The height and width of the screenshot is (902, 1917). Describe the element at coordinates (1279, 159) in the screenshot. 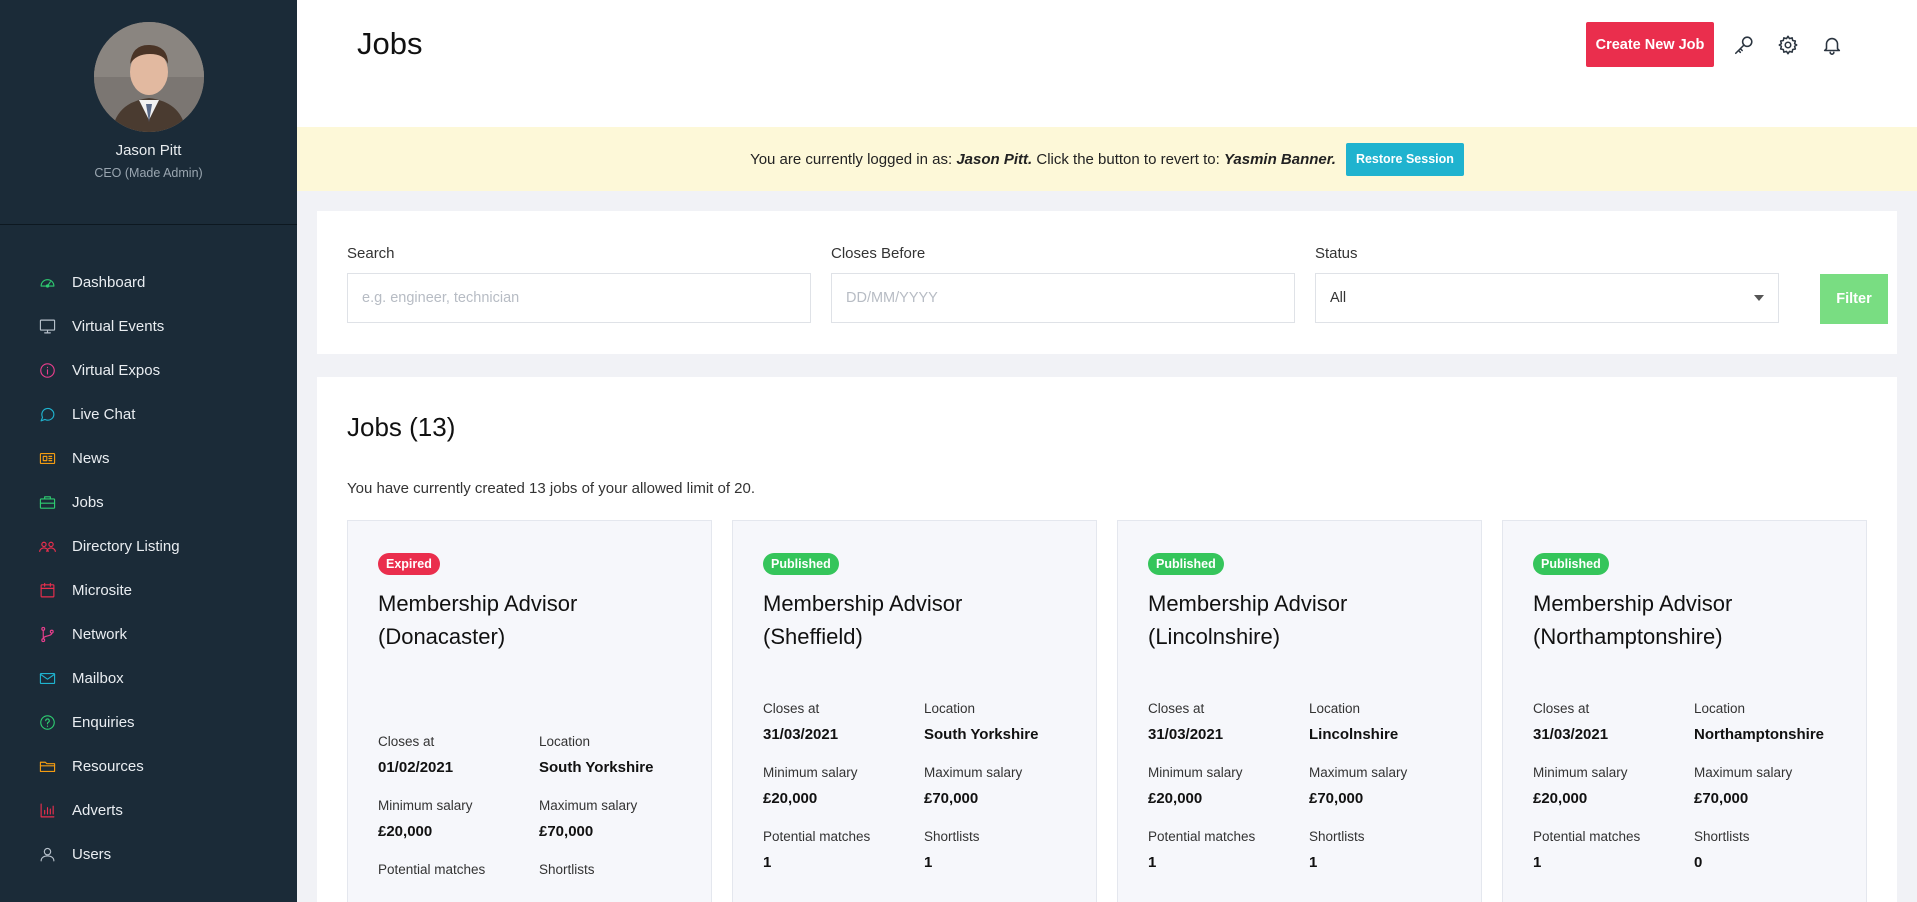

I see `banner-revert-user: Yasmin Banner.` at that location.